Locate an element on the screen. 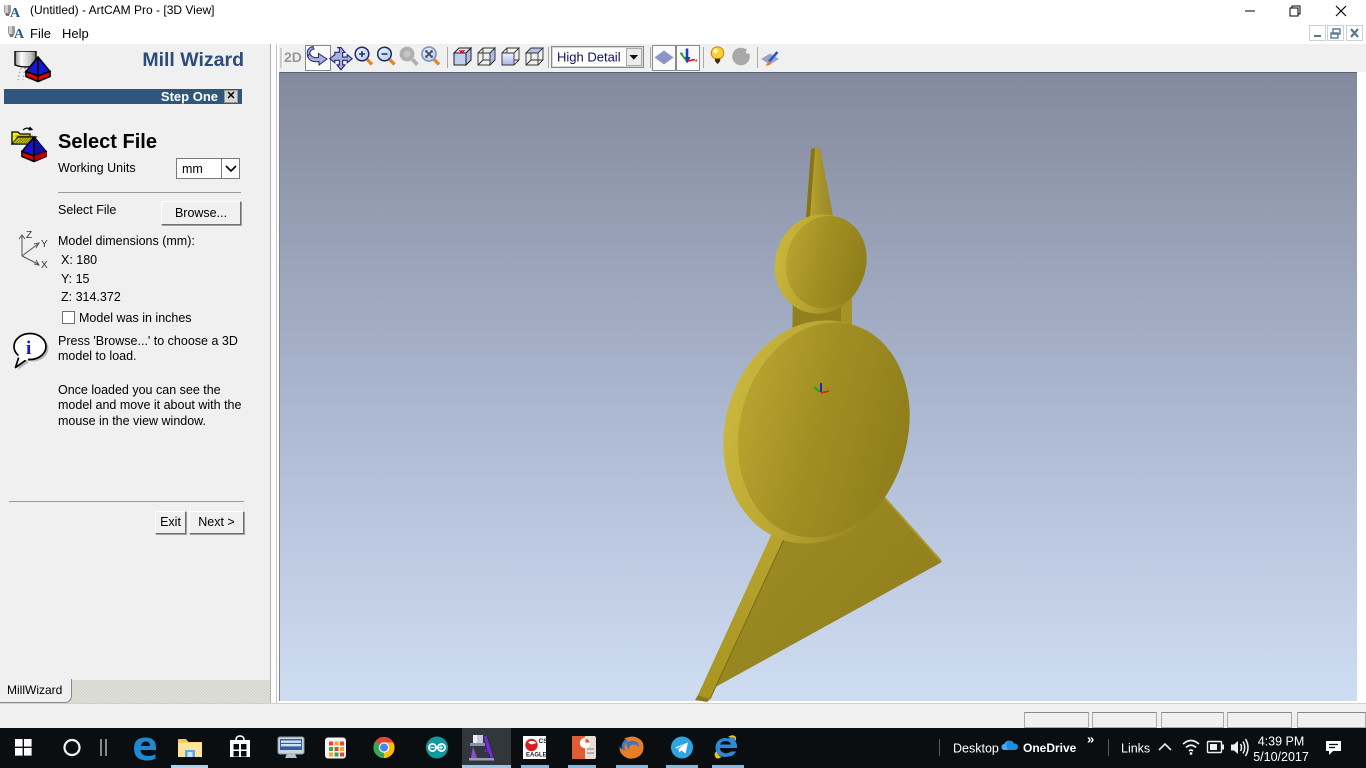  svg-text: 5/10/2017 is located at coordinates (1281, 757).